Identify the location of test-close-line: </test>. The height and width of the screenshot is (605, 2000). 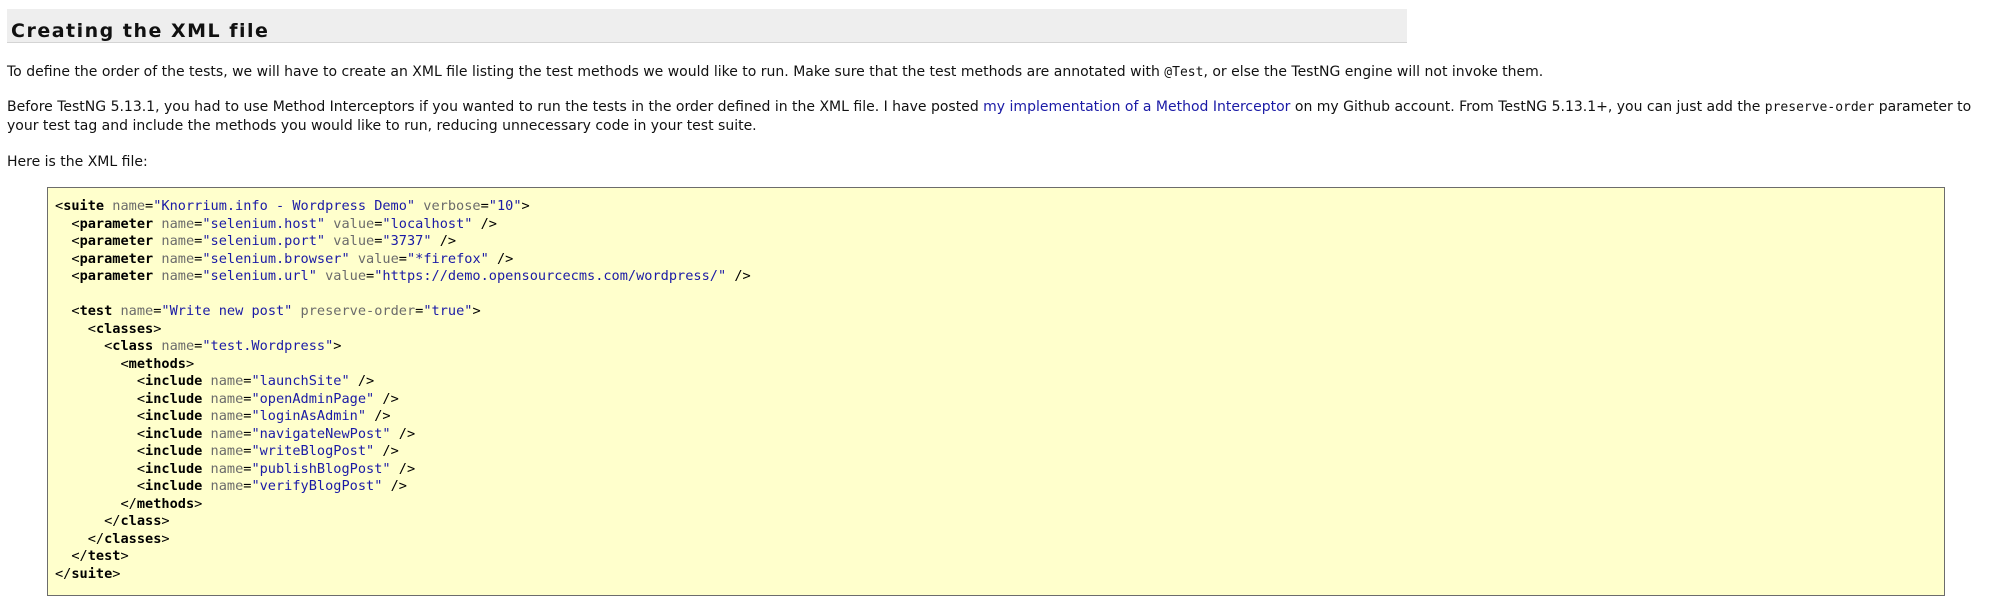
(100, 556).